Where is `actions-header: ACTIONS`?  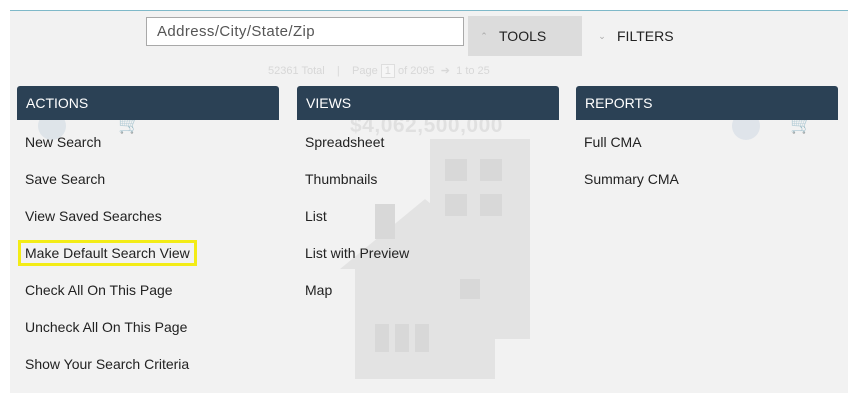
actions-header: ACTIONS is located at coordinates (148, 103).